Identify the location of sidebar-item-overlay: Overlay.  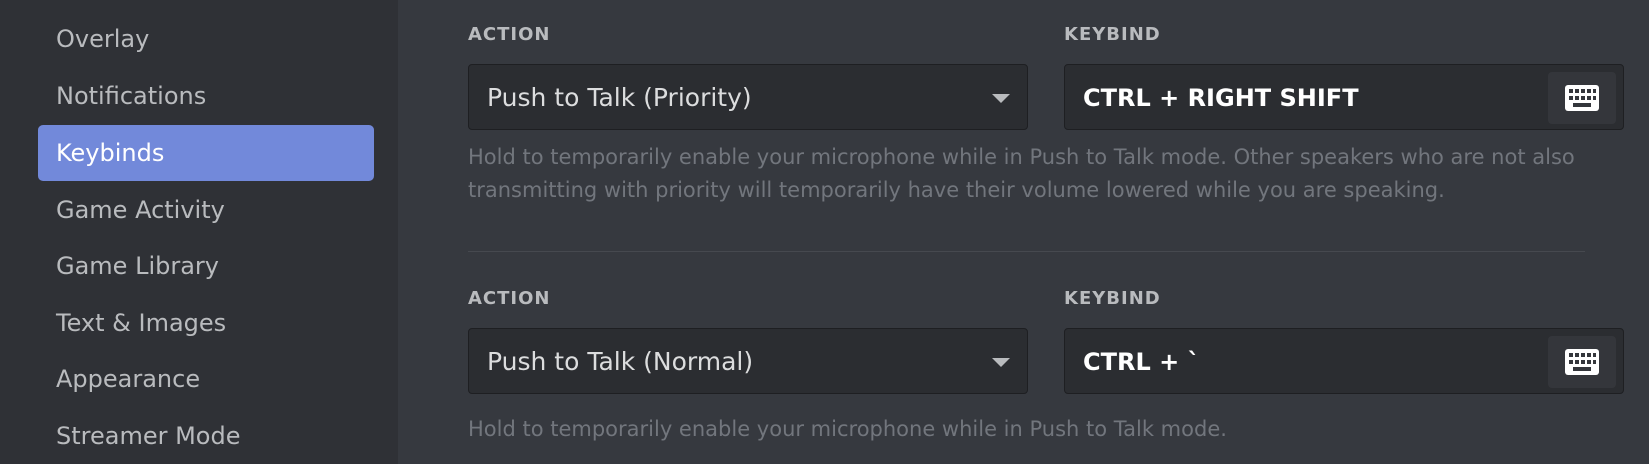
(206, 39).